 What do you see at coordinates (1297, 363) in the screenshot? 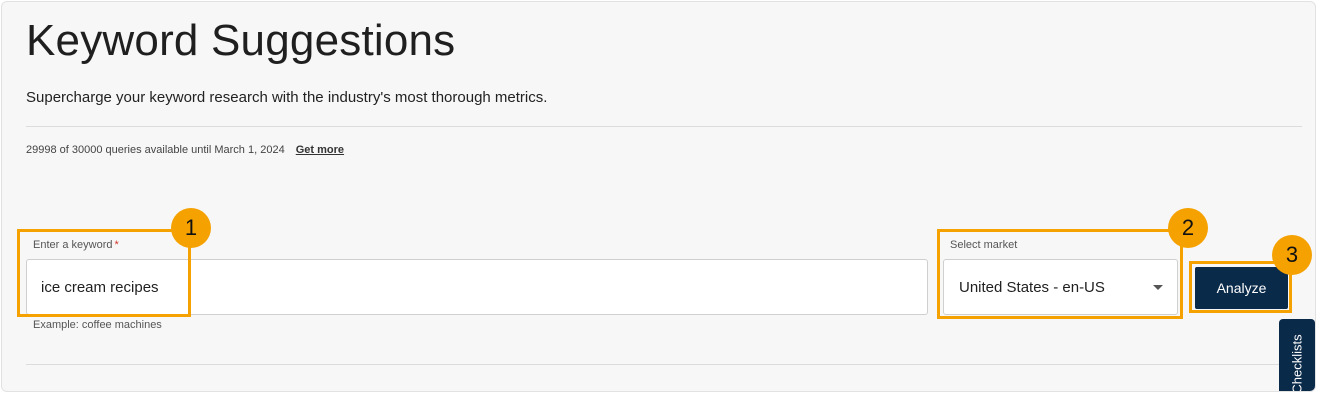
I see `checklists-tab-label: Checklists` at bounding box center [1297, 363].